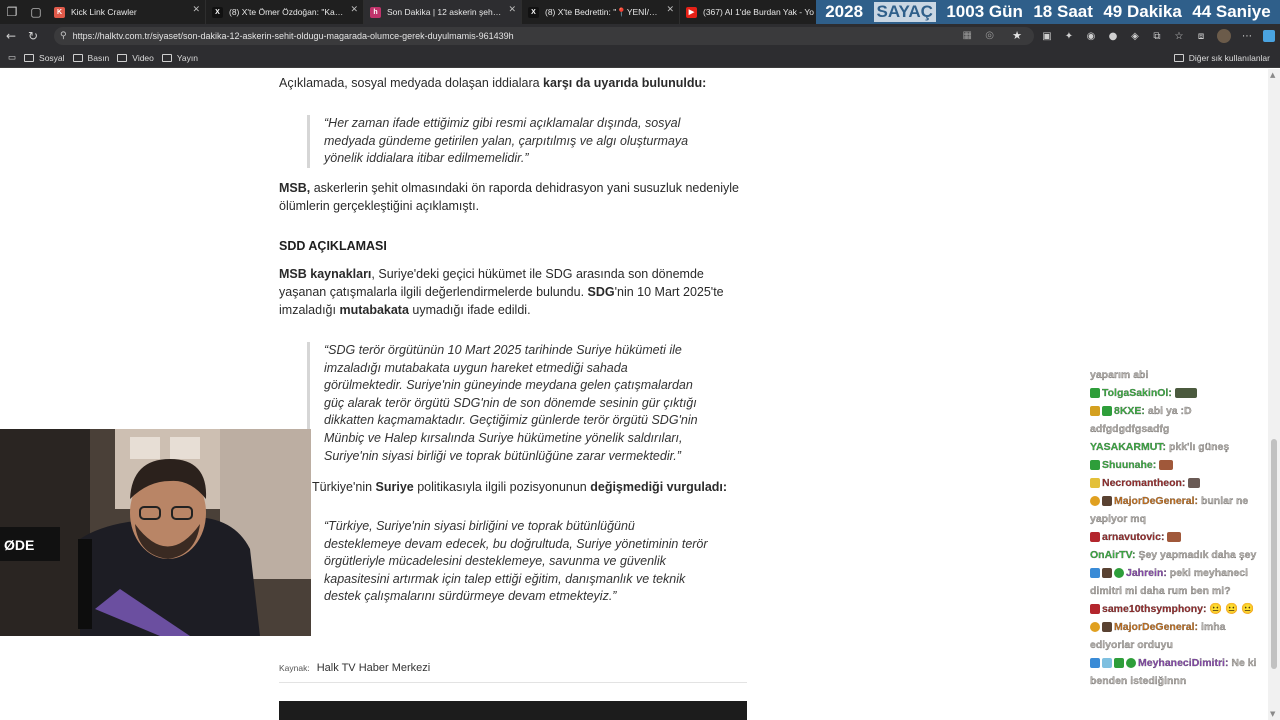 This screenshot has height=720, width=1280. I want to click on text: 'nin 10 Mart 2025'te, so click(669, 292).